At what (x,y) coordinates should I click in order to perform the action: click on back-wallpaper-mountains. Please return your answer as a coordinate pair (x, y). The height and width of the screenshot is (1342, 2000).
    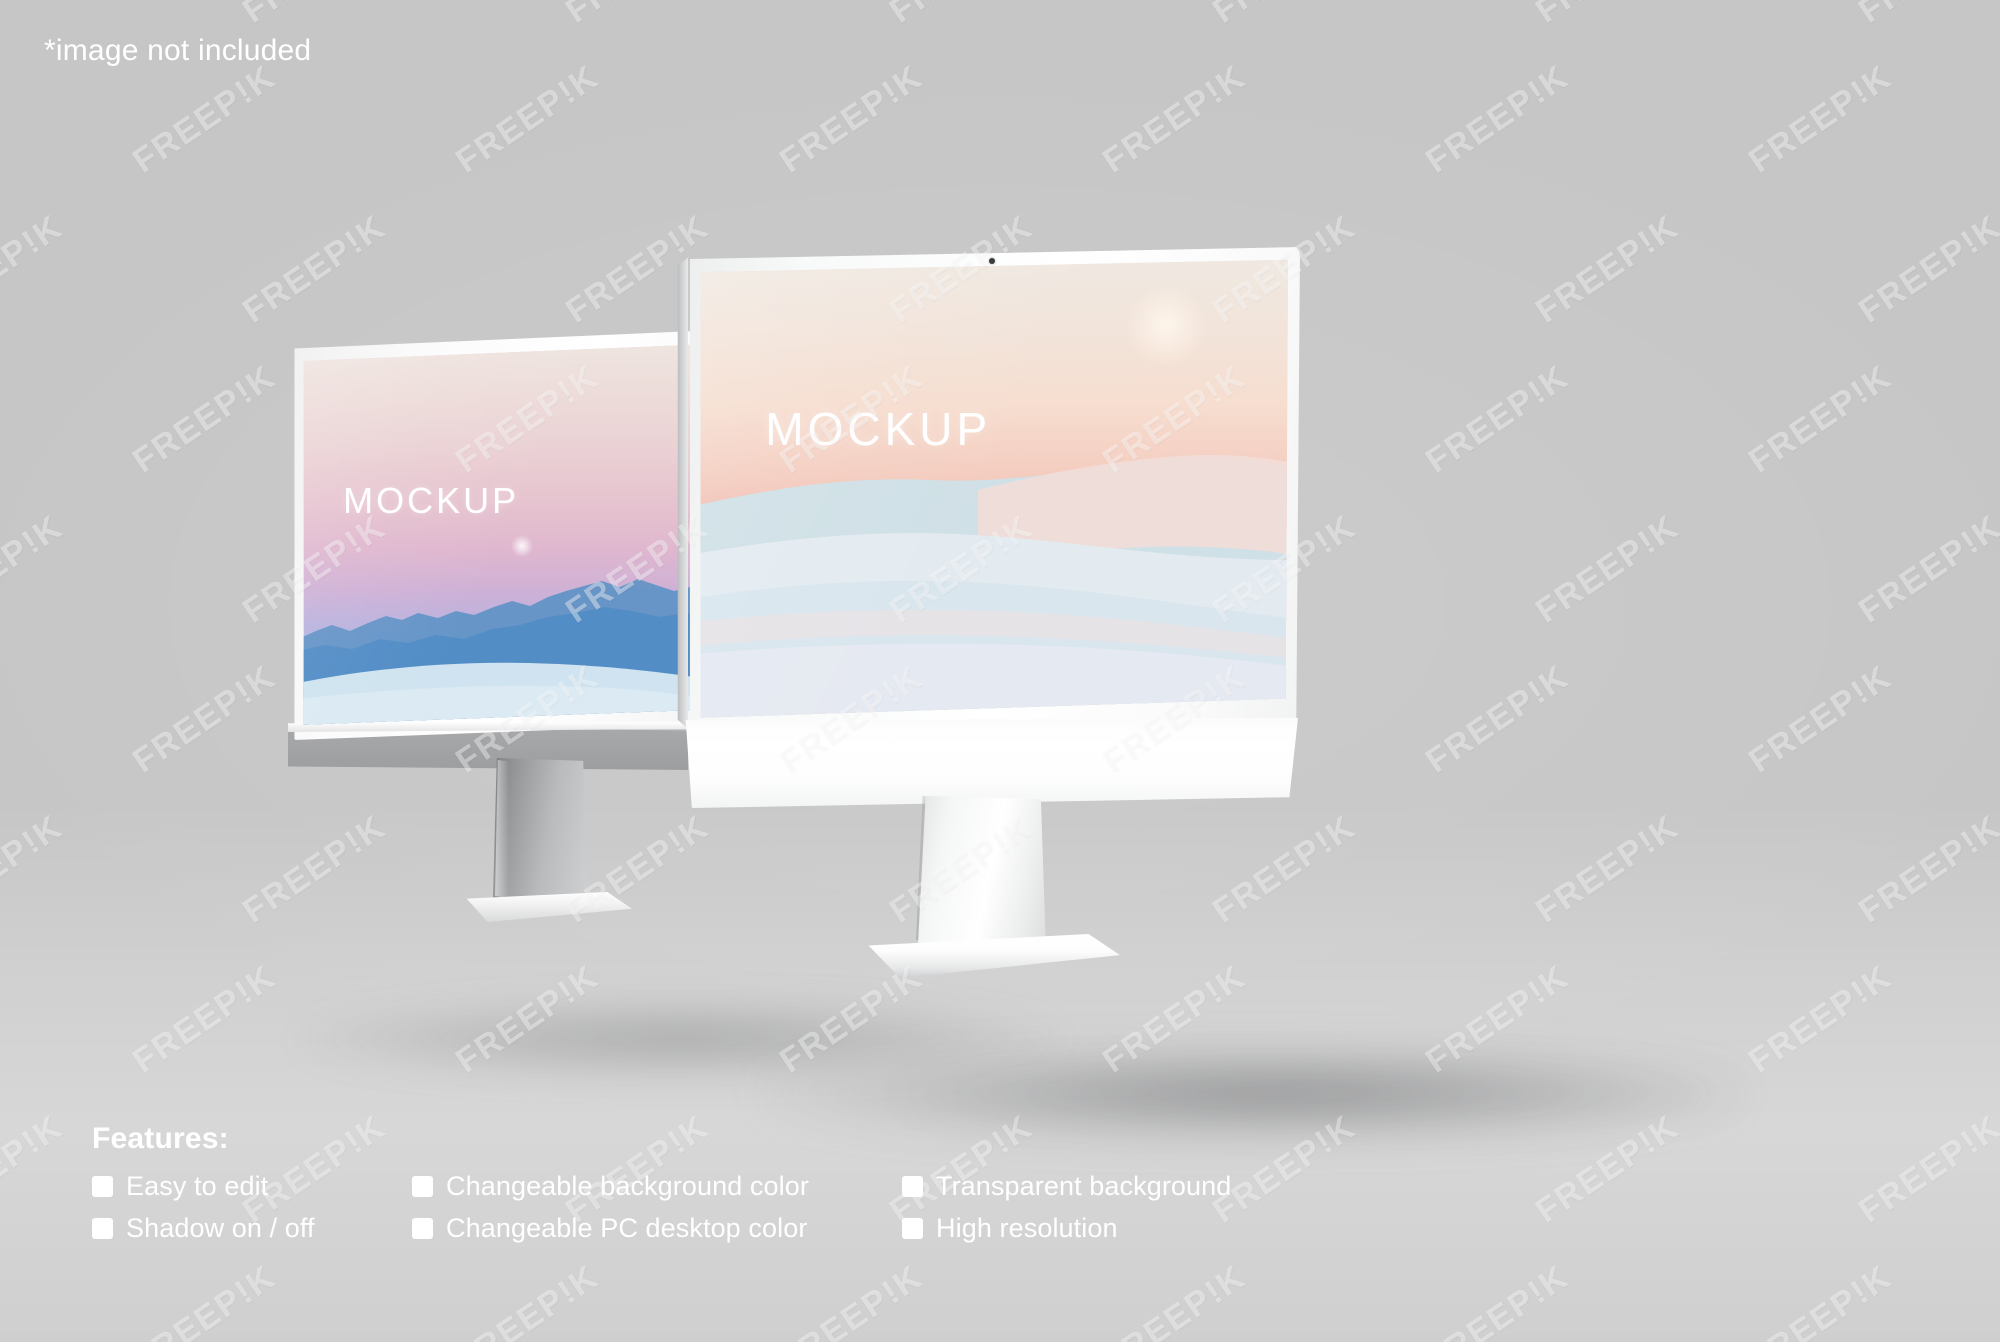
    Looking at the image, I should click on (505, 652).